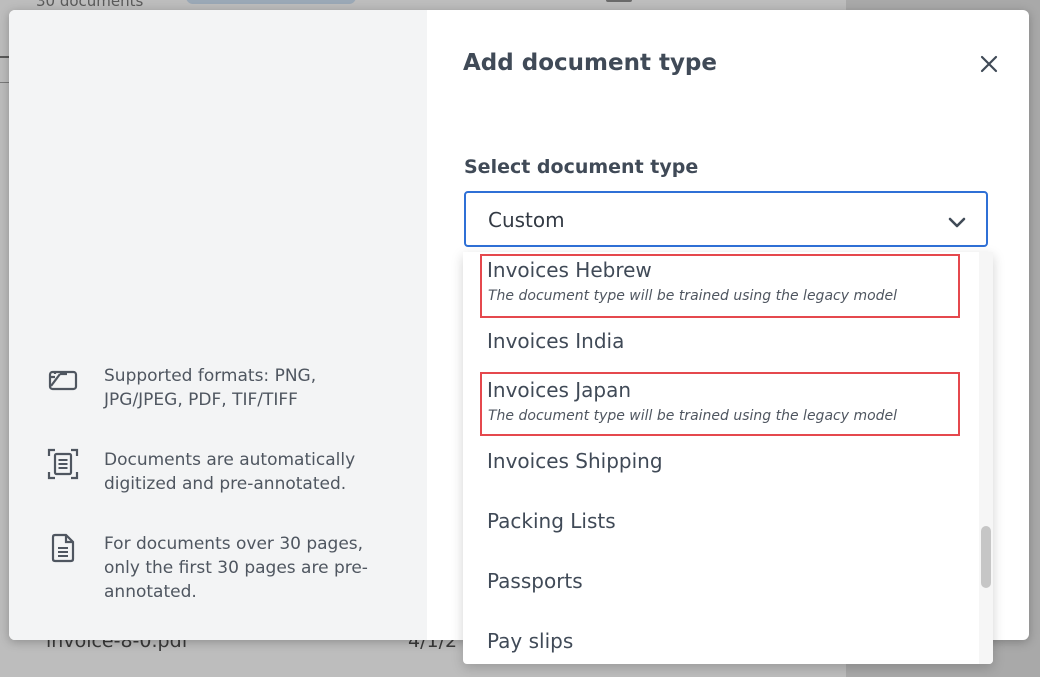 The width and height of the screenshot is (1040, 677). Describe the element at coordinates (581, 167) in the screenshot. I see `document-type-label: Select document type` at that location.